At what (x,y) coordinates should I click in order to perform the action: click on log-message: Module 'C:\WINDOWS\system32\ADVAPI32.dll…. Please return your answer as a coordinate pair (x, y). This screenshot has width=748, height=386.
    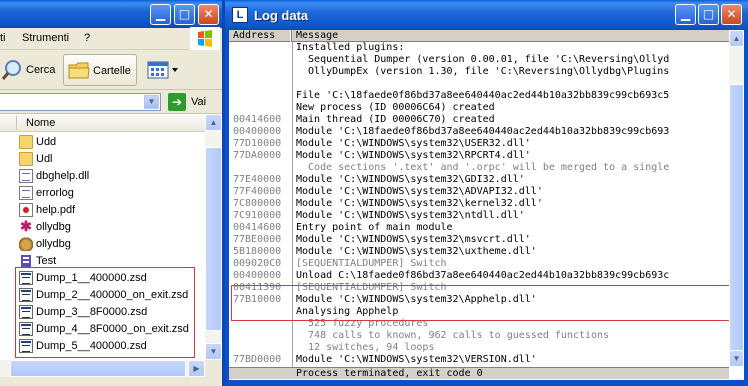
    Looking at the image, I should click on (419, 191).